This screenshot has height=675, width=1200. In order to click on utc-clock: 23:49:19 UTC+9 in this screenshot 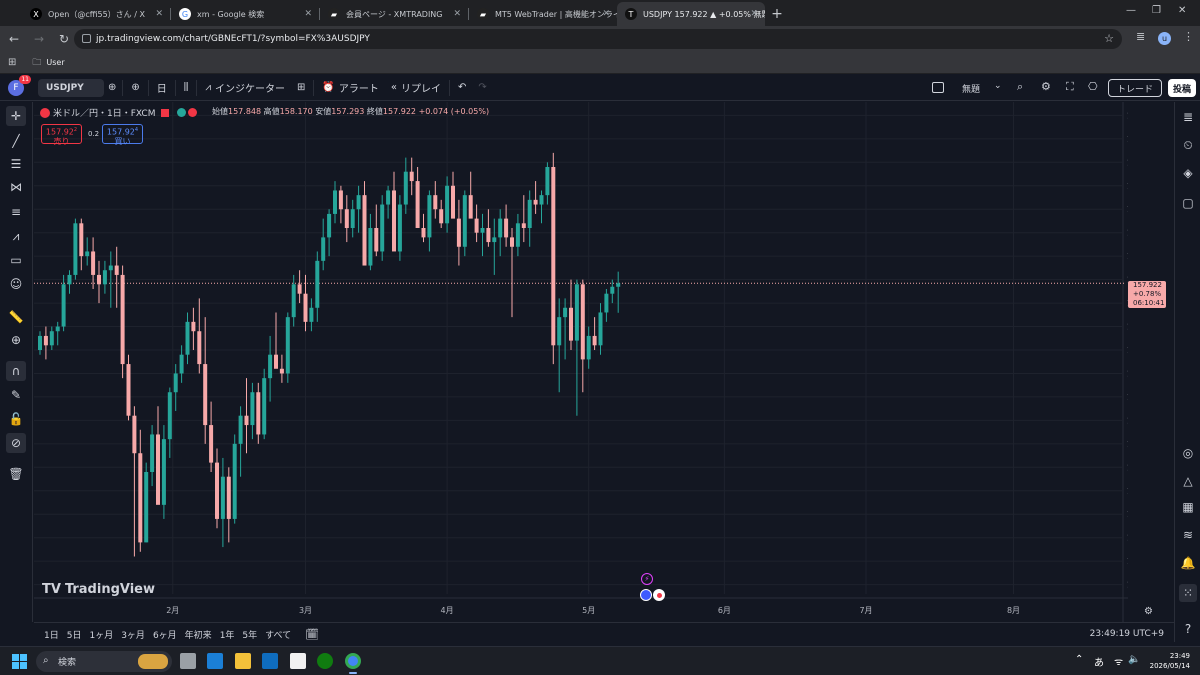, I will do `click(1127, 634)`.